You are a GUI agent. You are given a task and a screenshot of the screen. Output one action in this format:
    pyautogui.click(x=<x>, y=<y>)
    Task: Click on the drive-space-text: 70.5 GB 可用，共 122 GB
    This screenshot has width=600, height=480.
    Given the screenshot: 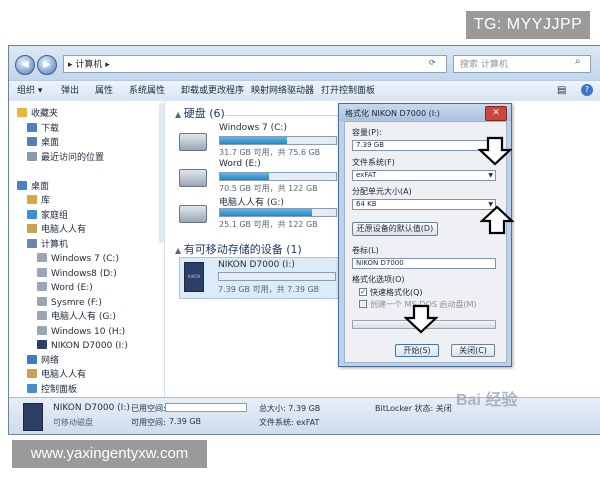 What is the action you would take?
    pyautogui.click(x=268, y=188)
    